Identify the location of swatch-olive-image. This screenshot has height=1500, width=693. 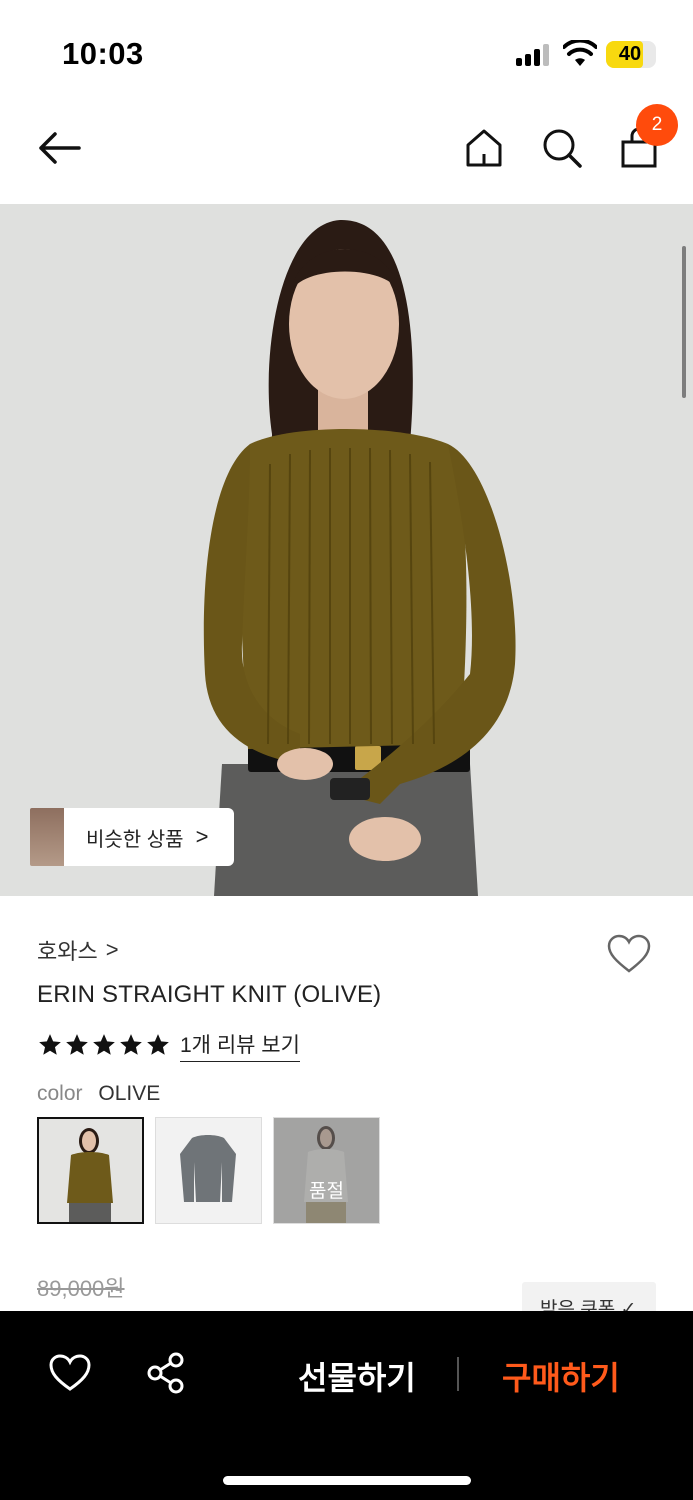
(90, 1170).